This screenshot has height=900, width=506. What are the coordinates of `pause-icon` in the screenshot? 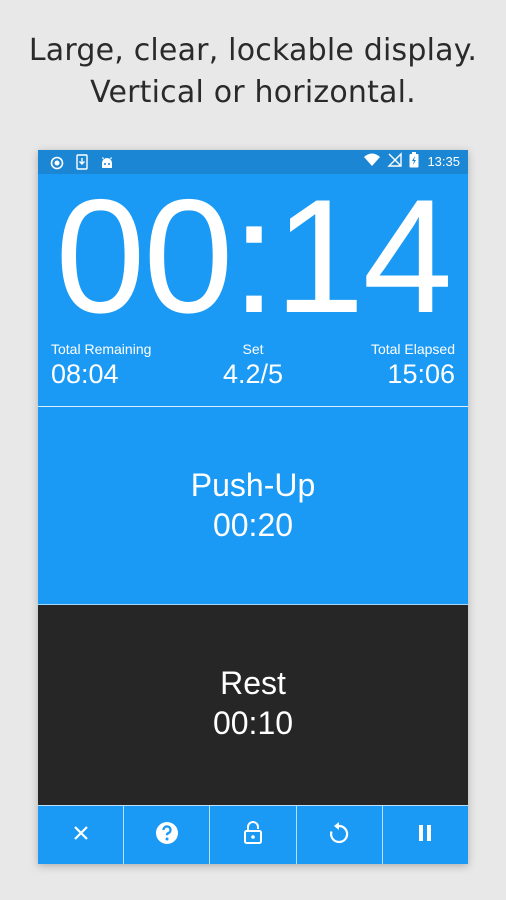 It's located at (425, 835).